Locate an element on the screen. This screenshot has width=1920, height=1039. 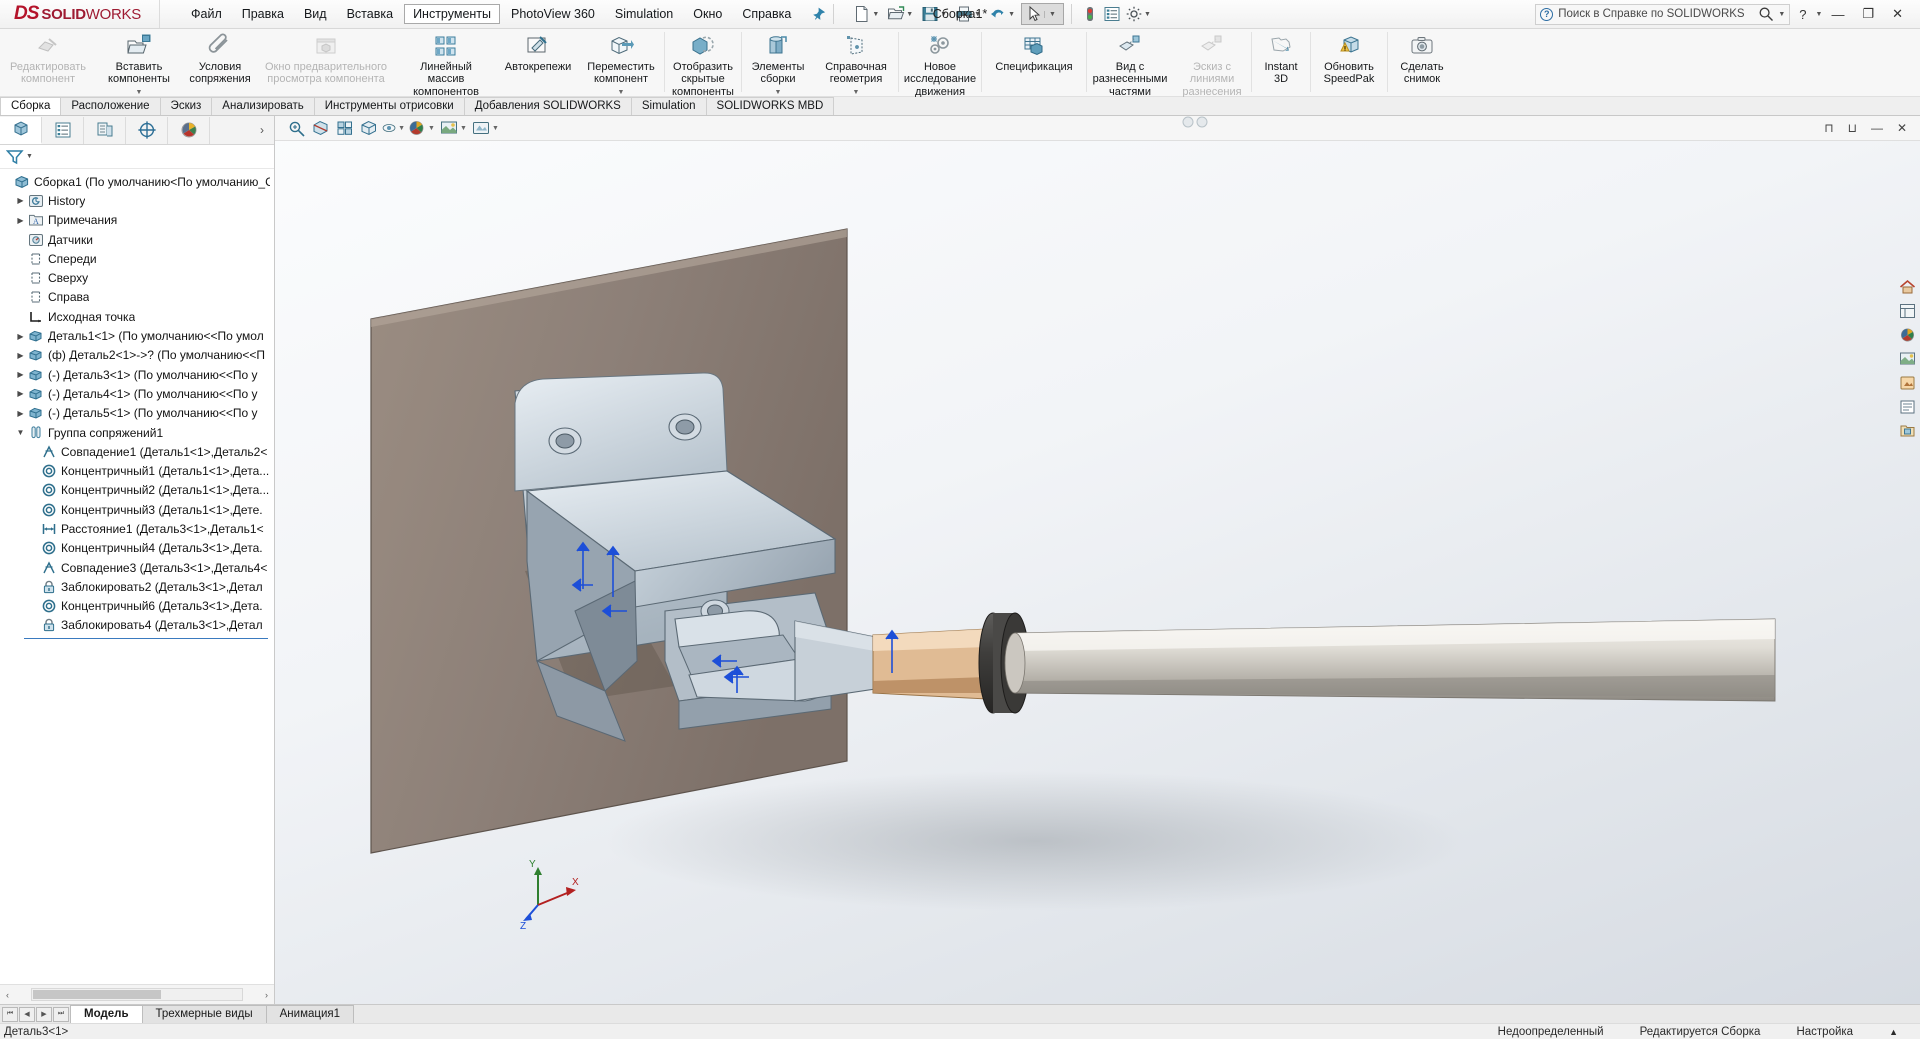
tree-item-assembly-root: Сборка1 (По умолчанию<По умолчанию_С is located at coordinates (137, 181).